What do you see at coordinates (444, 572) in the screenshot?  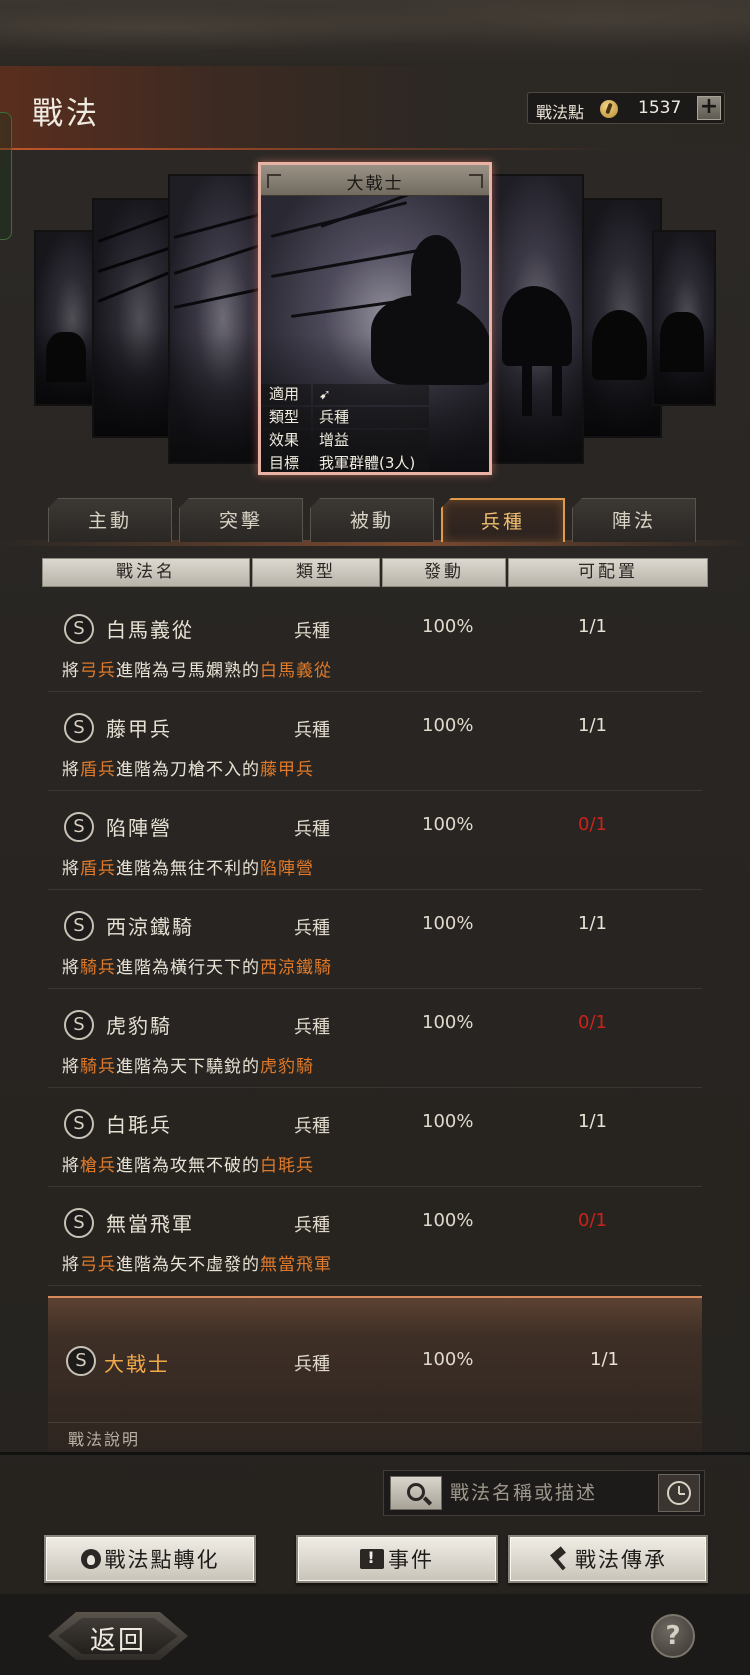 I see `column-header-trigger: 發動` at bounding box center [444, 572].